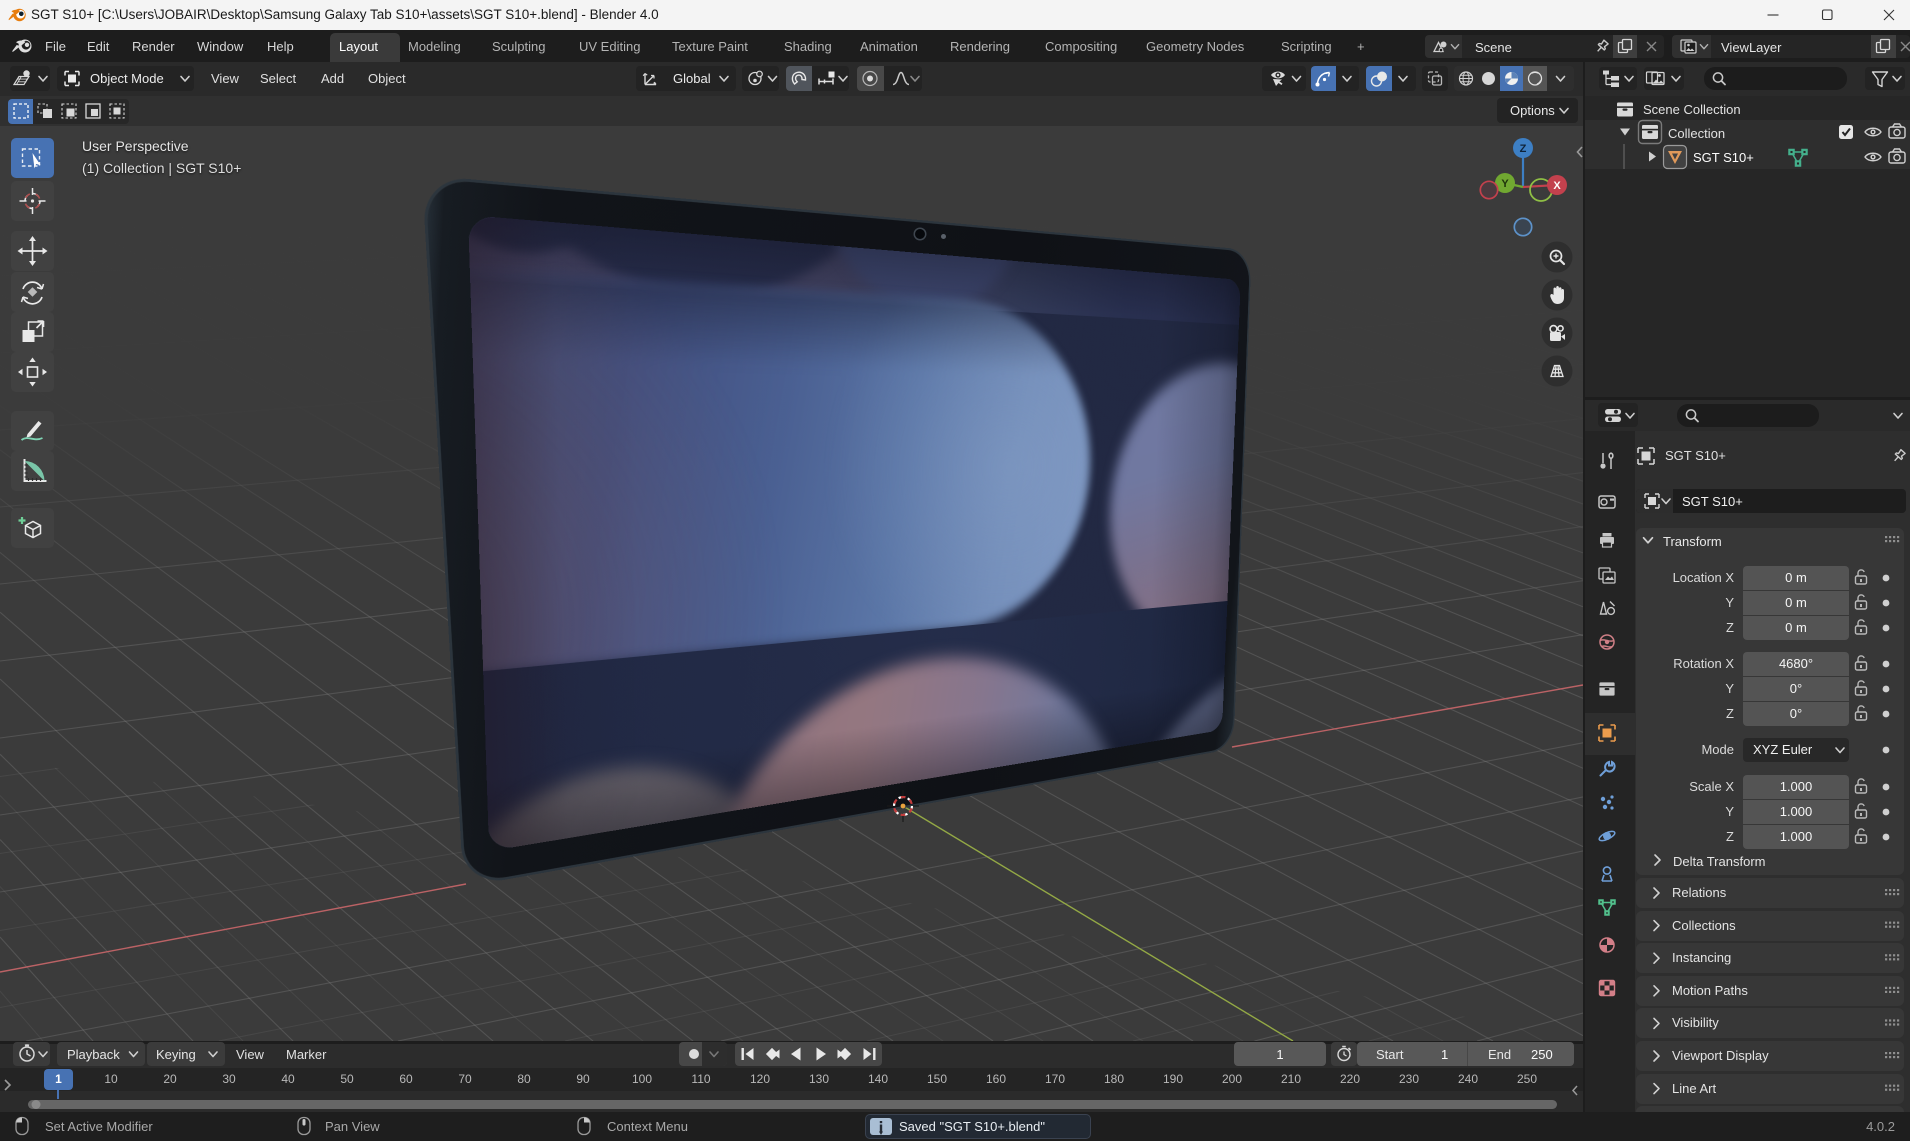 This screenshot has width=1910, height=1141. What do you see at coordinates (1557, 186) in the screenshot?
I see `svg-text: X` at bounding box center [1557, 186].